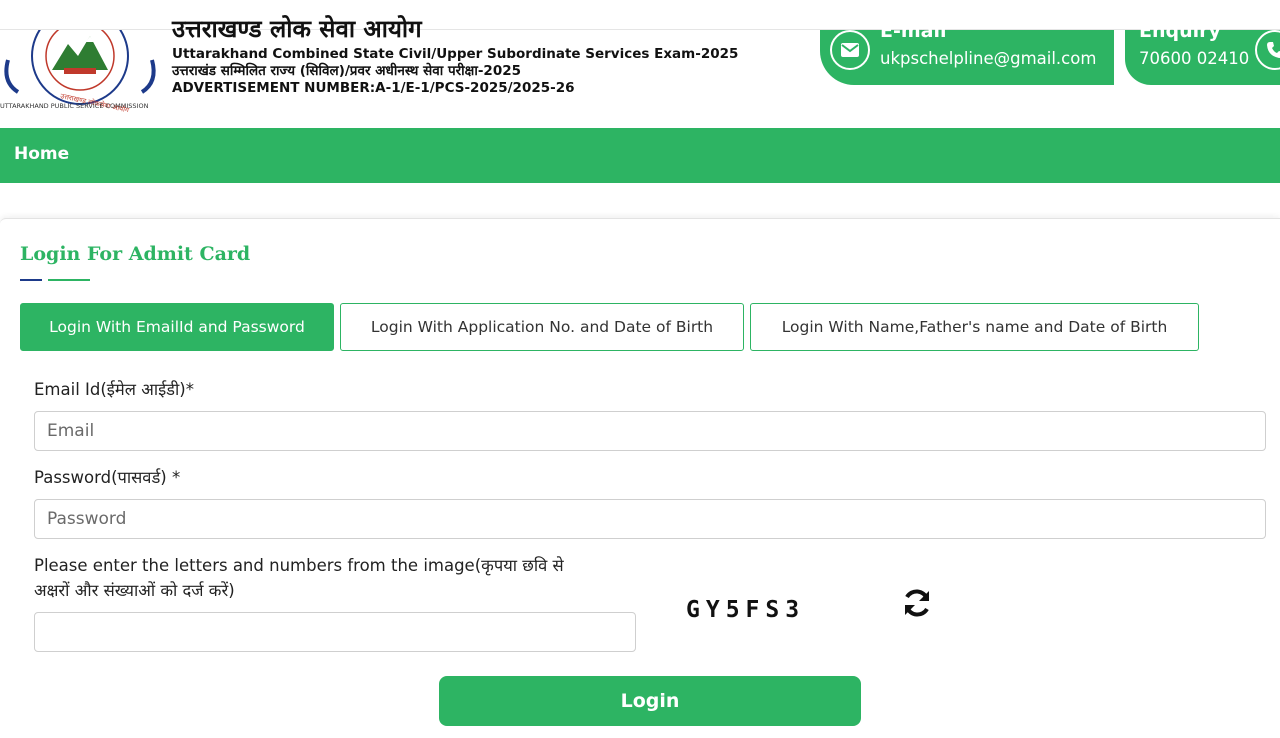 This screenshot has width=1280, height=738. I want to click on main-nav: Home, so click(640, 155).